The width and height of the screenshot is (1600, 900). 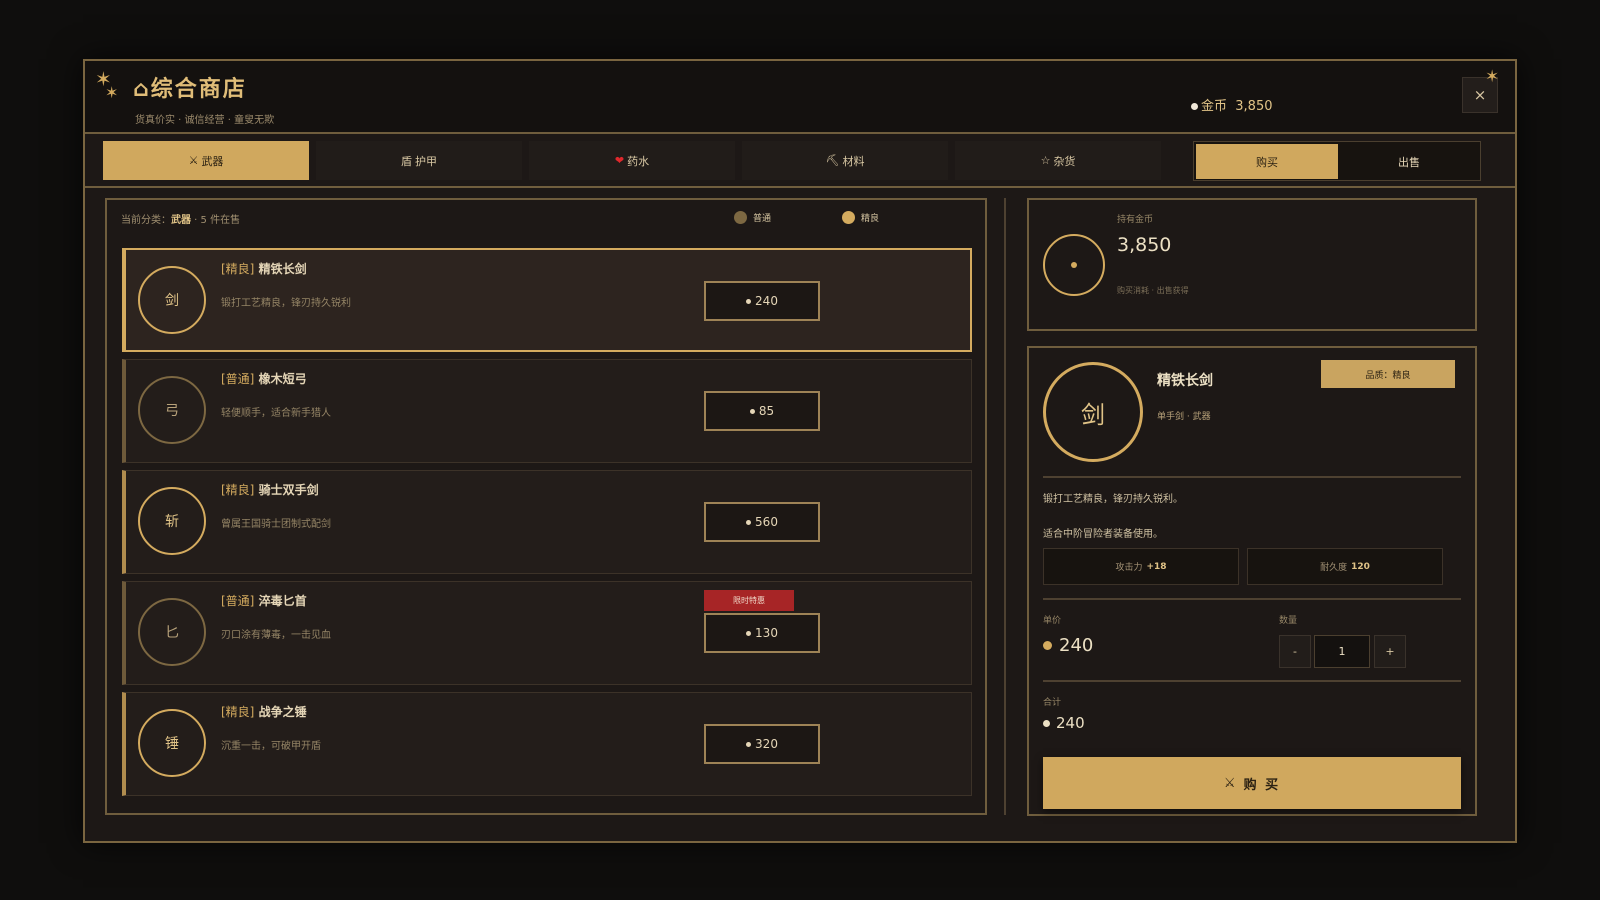 I want to click on tab-misc: ☆ 杂货, so click(x=1058, y=160).